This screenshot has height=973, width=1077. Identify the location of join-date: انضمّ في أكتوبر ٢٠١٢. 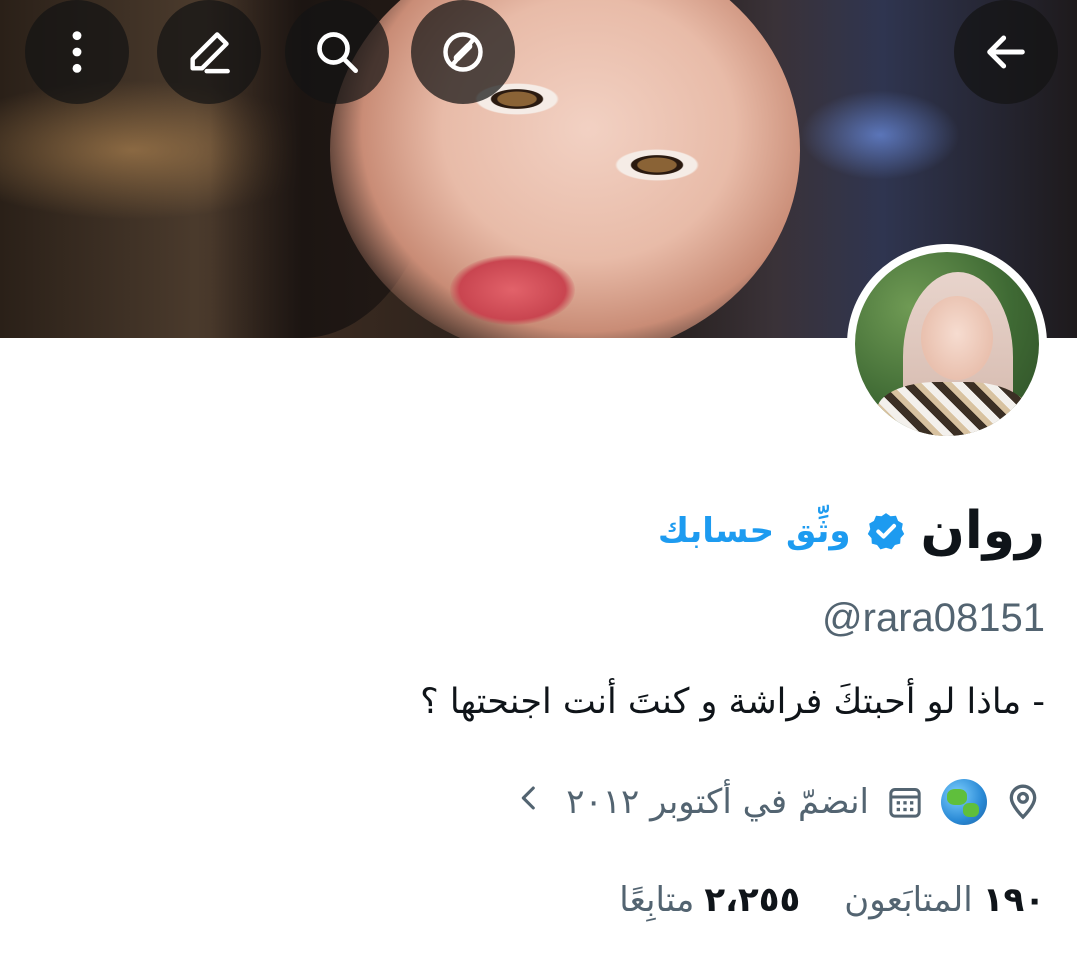
(717, 802).